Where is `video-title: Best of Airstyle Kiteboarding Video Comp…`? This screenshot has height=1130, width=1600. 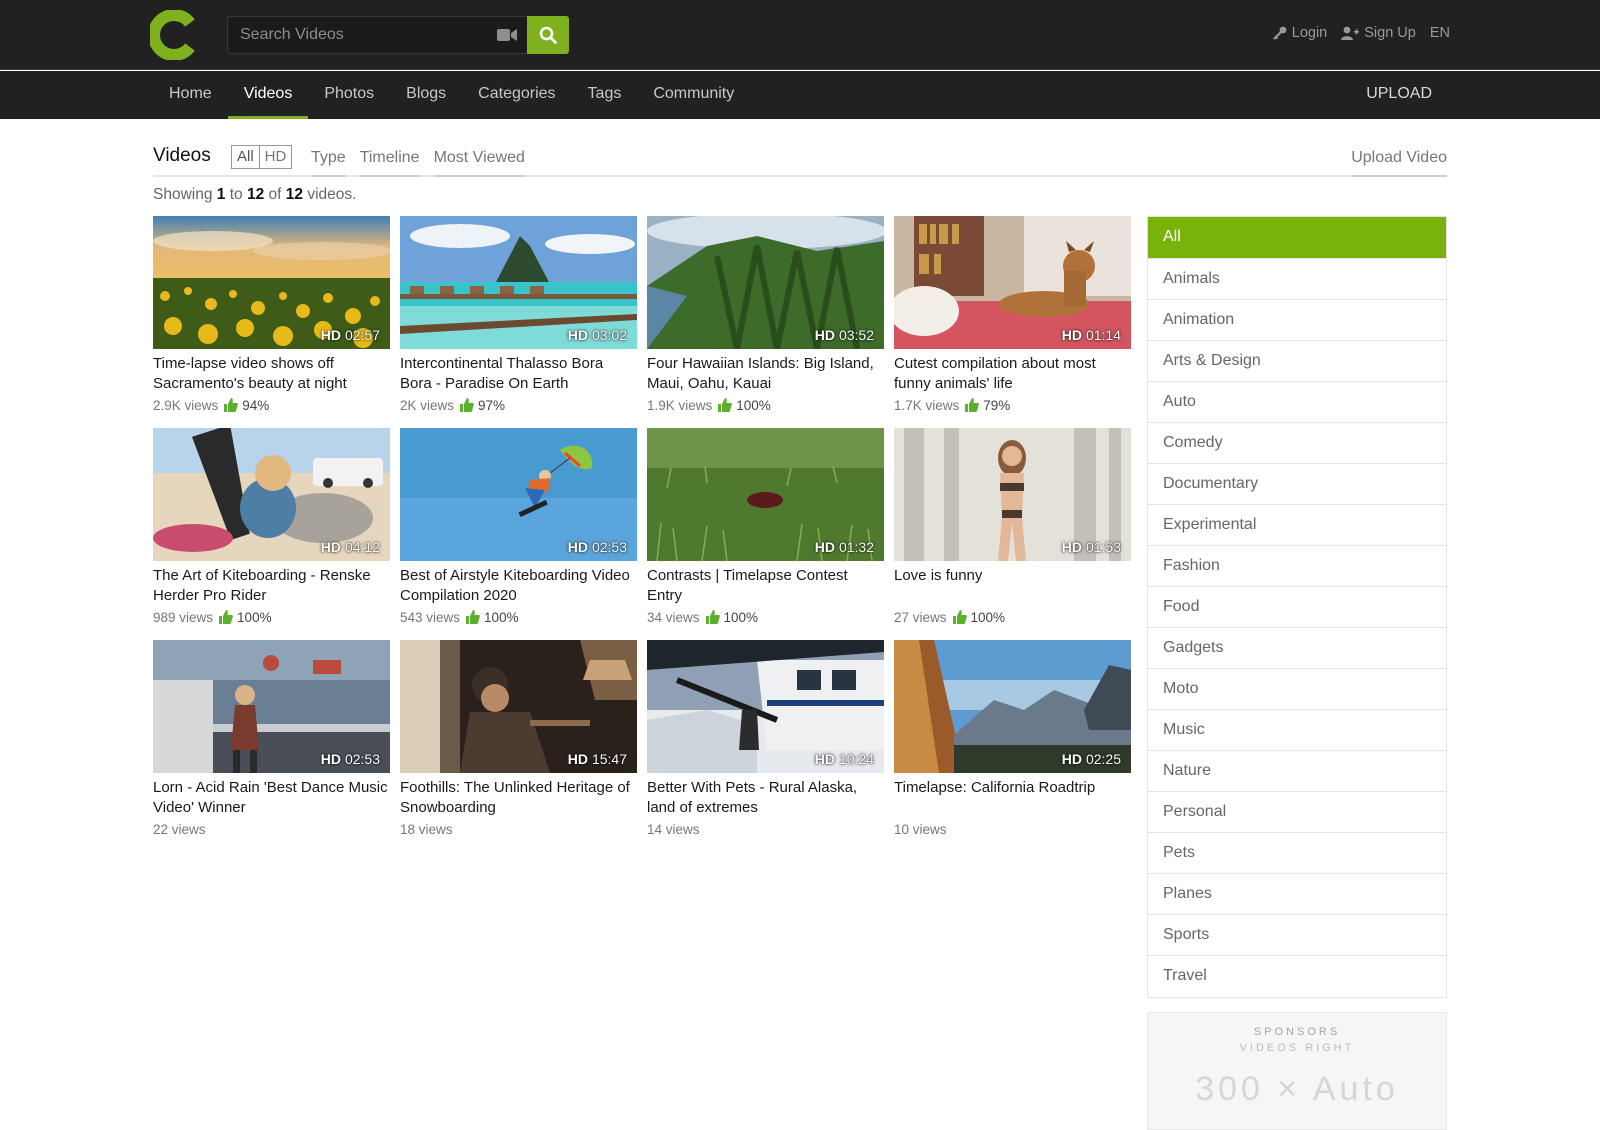
video-title: Best of Airstyle Kiteboarding Video Comp… is located at coordinates (518, 586).